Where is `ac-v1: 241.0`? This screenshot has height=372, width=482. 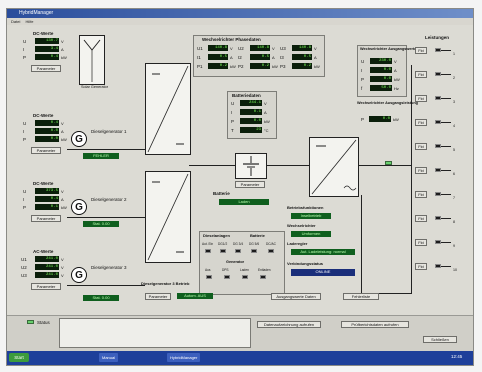
ac-v1: 241.0 is located at coordinates (47, 267).